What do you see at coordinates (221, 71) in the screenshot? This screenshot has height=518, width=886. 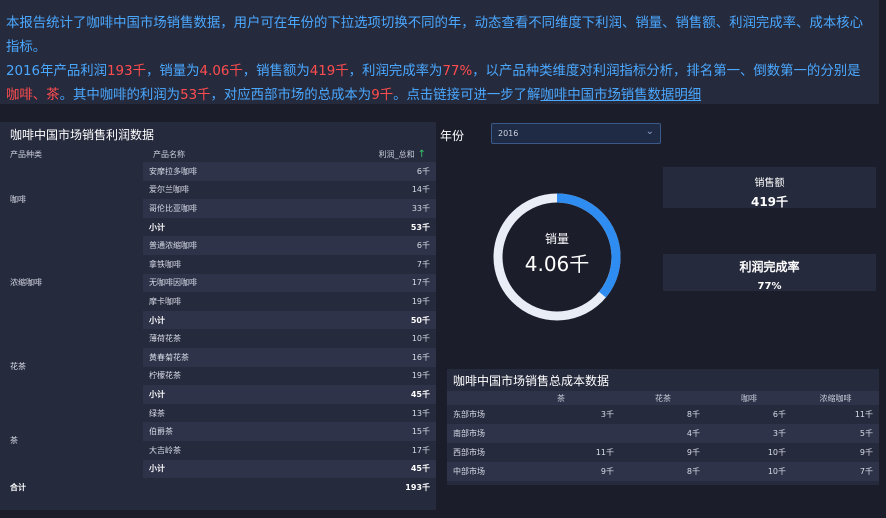 I see `summary-sales-qty: 4.06千` at bounding box center [221, 71].